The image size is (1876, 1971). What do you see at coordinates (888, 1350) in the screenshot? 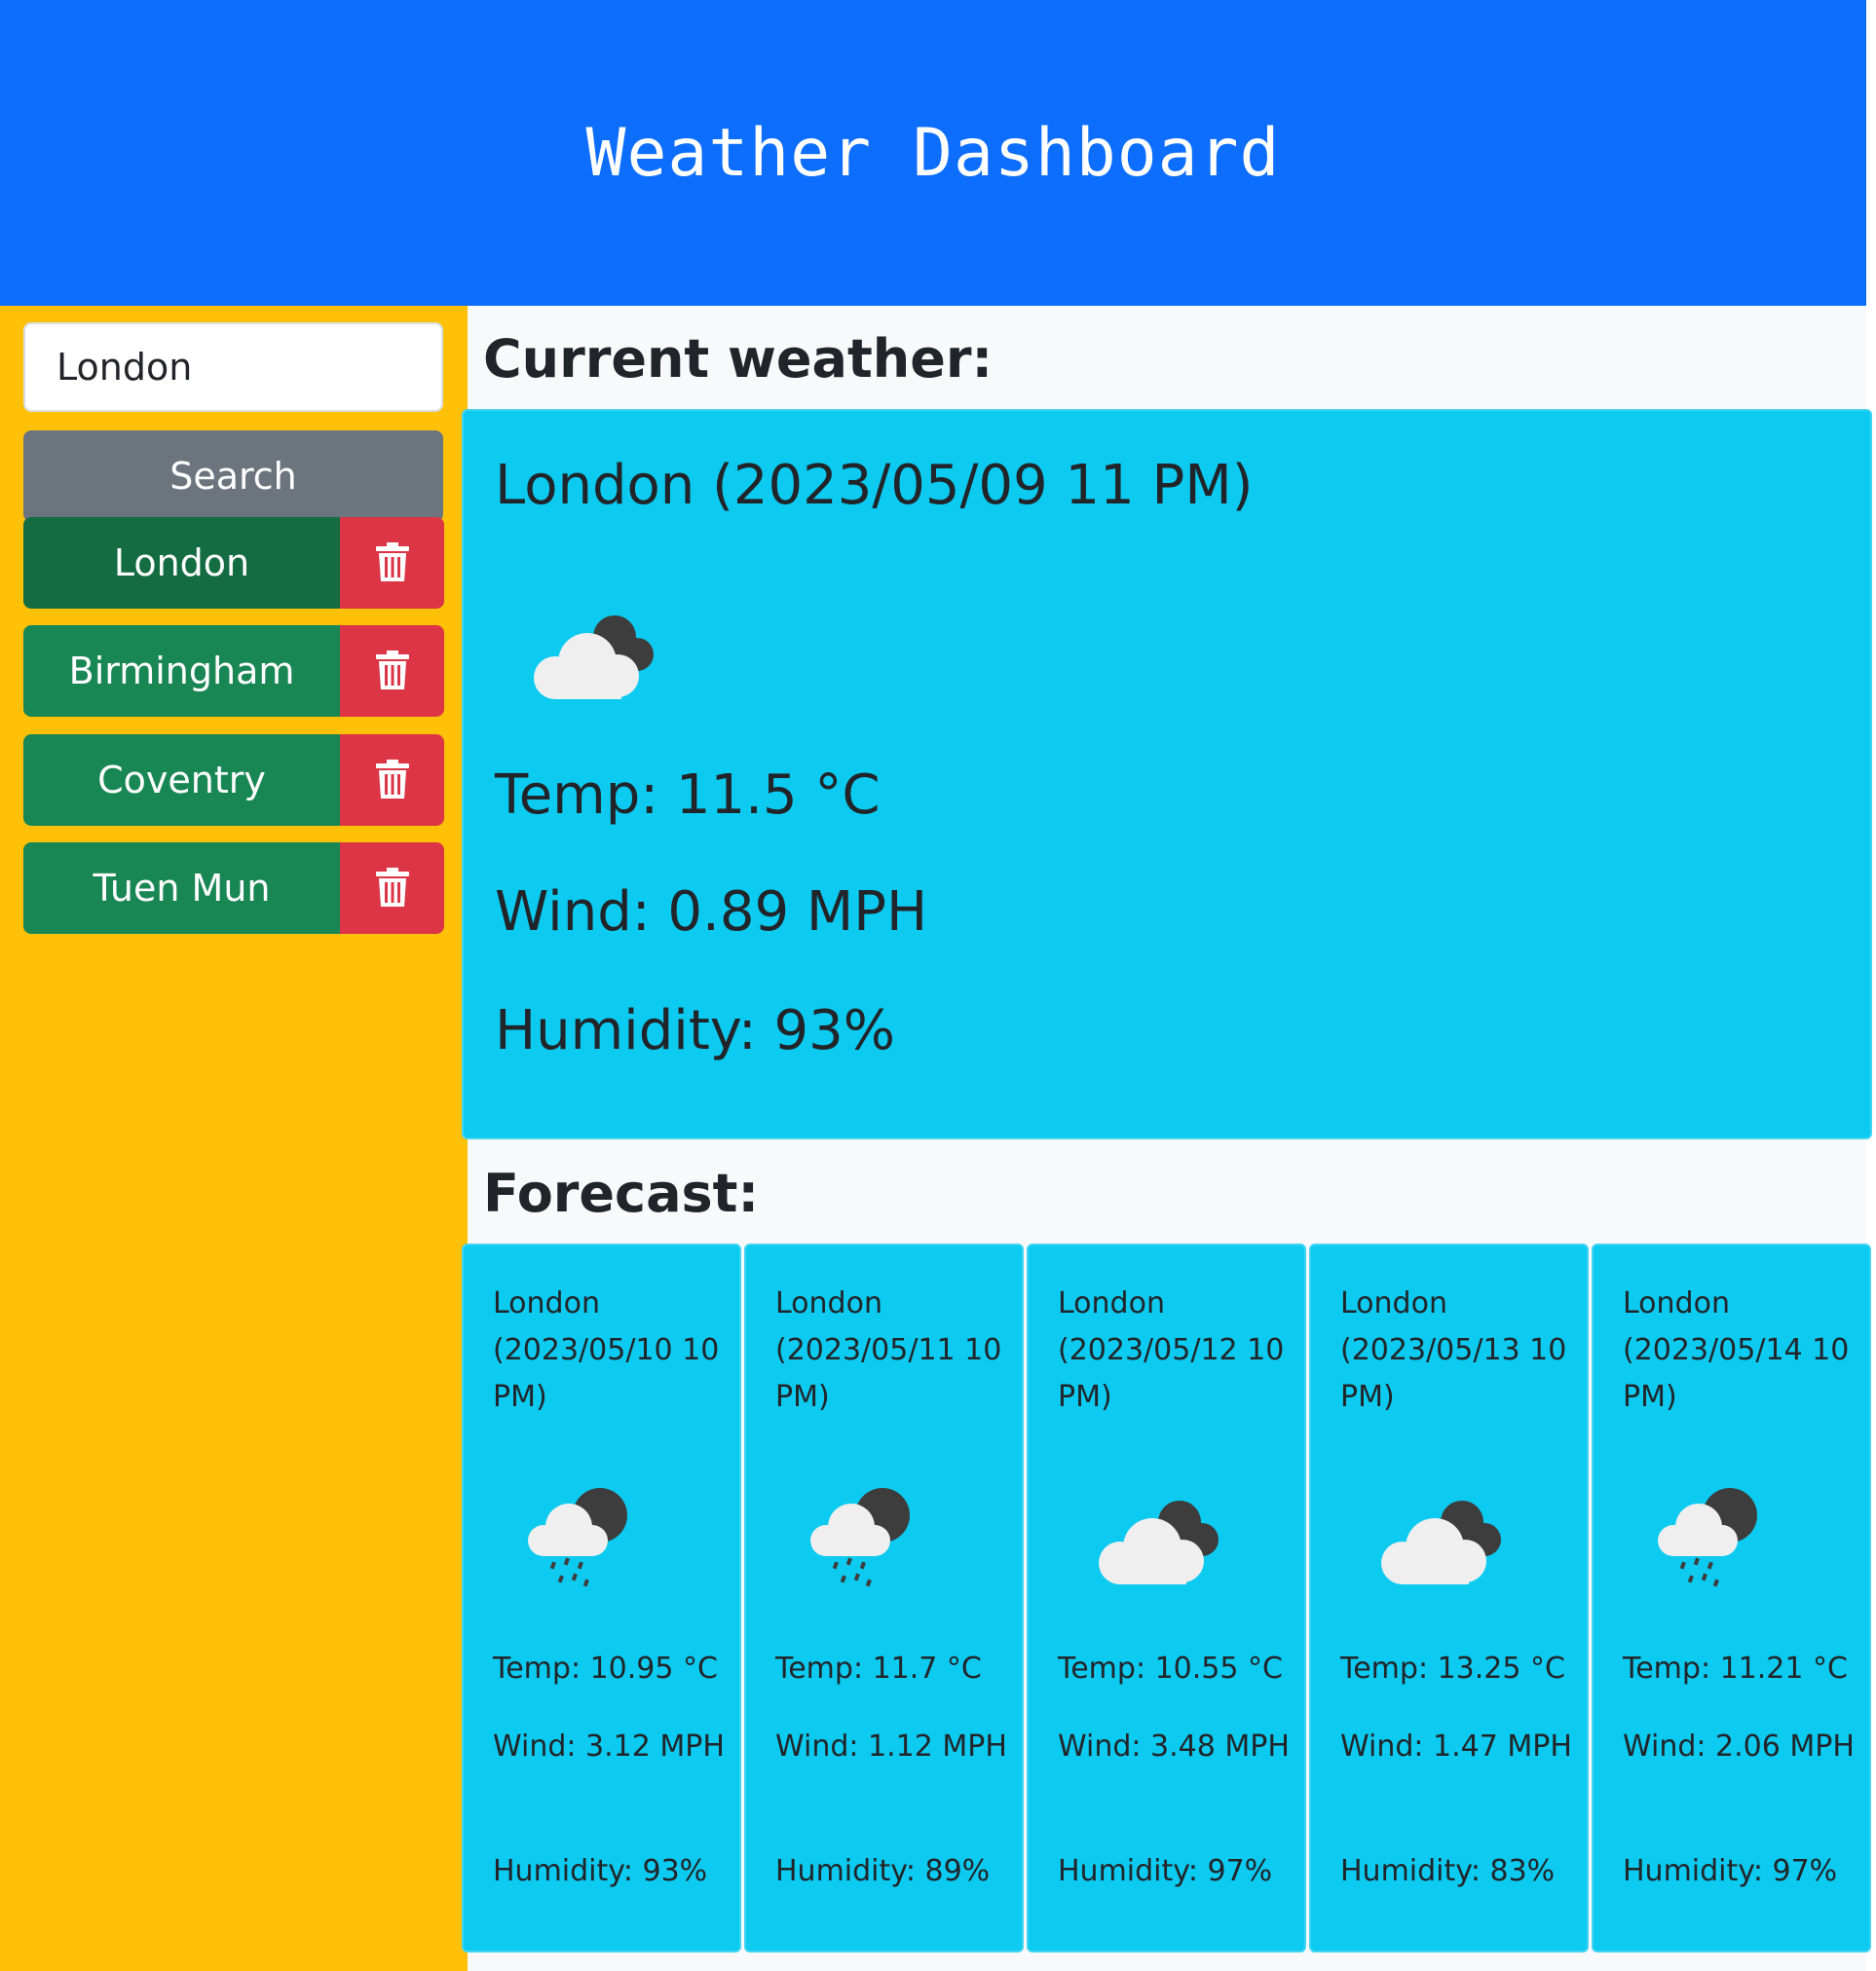
I see `forecast-date: London (2023/05/11 10 PM)` at bounding box center [888, 1350].